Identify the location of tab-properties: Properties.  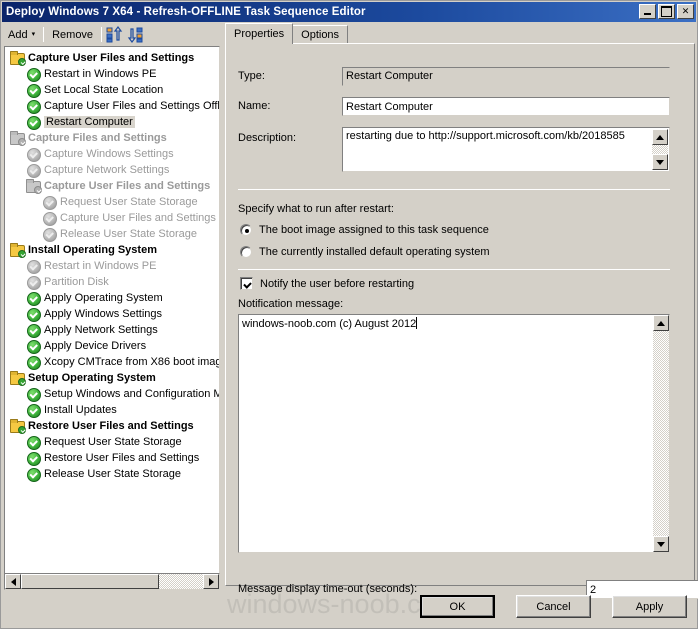
(259, 33).